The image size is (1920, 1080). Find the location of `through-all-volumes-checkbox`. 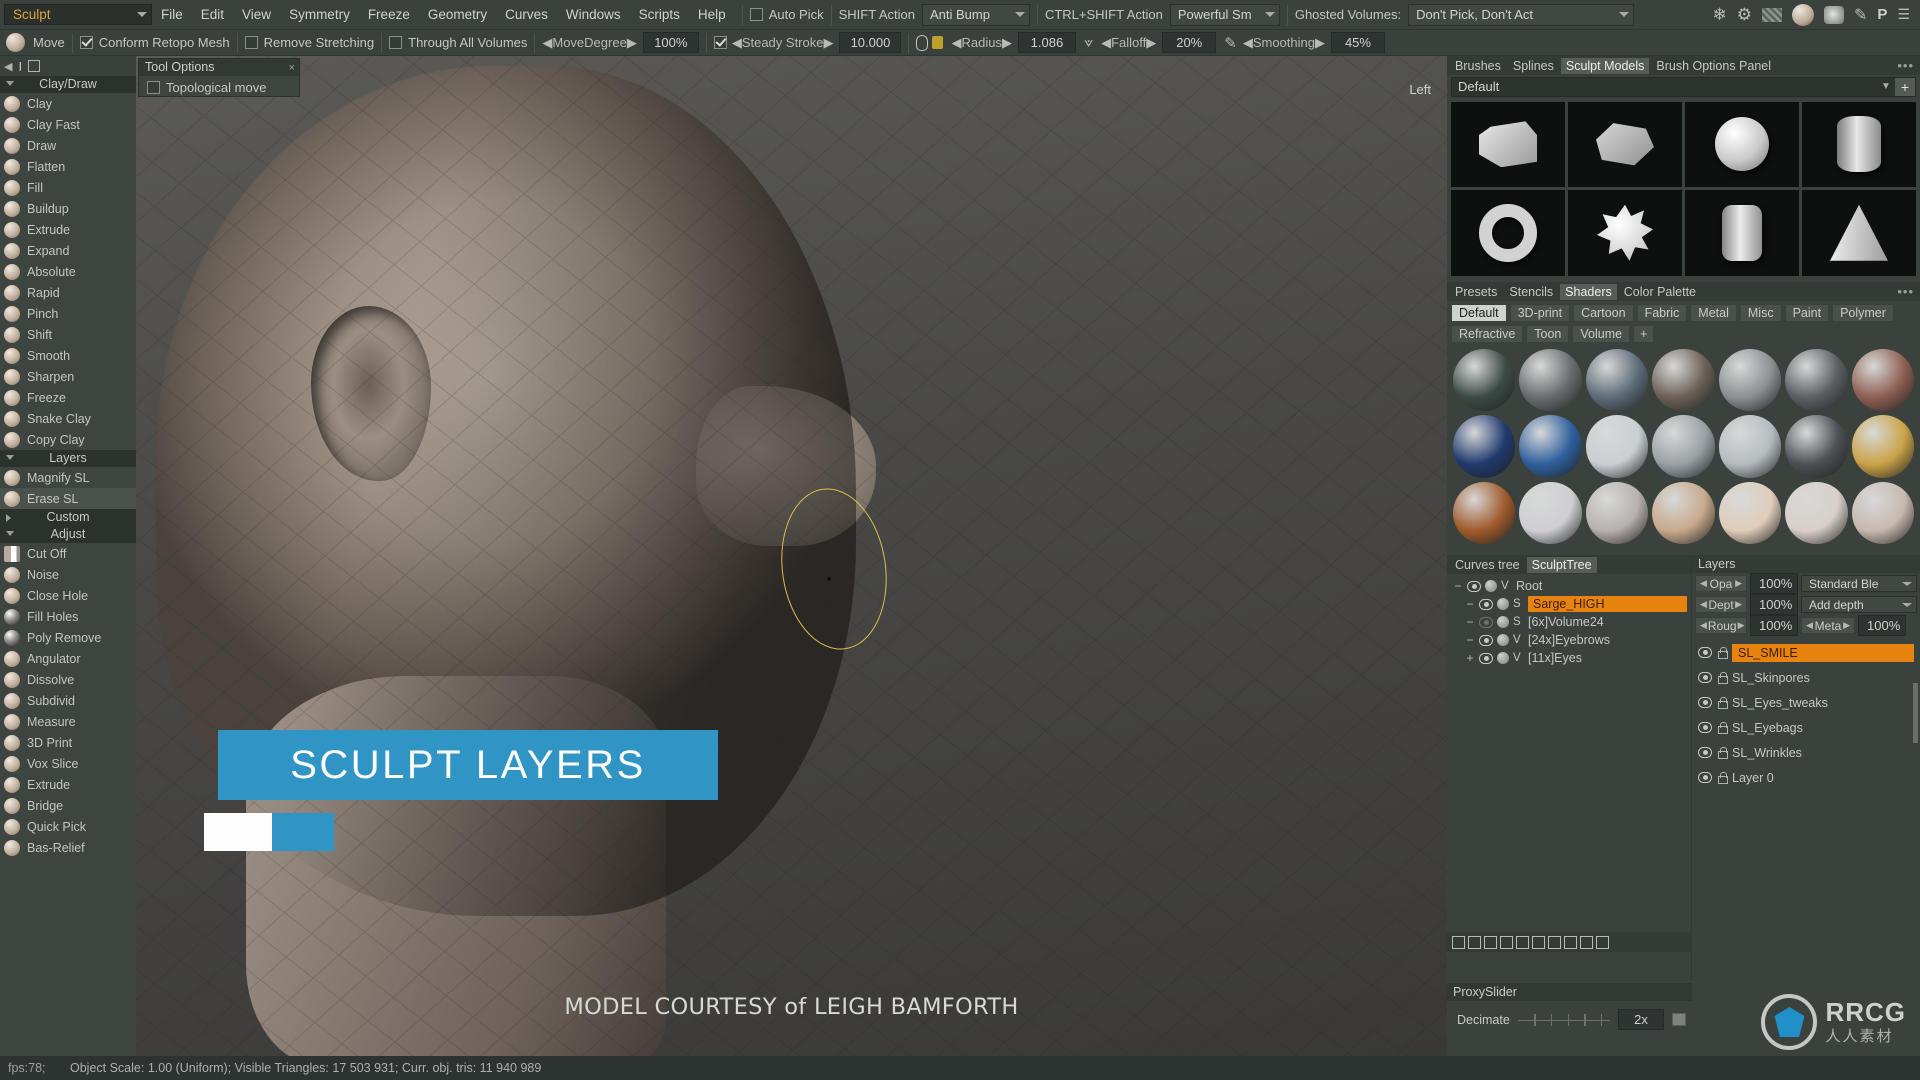

through-all-volumes-checkbox is located at coordinates (396, 42).